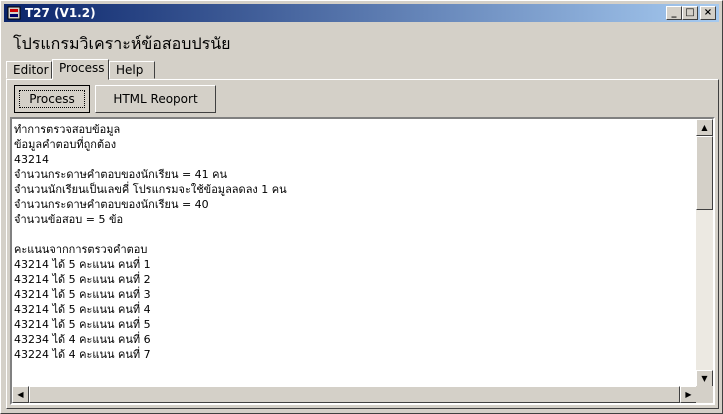 The image size is (723, 414). I want to click on app-icon, so click(14, 13).